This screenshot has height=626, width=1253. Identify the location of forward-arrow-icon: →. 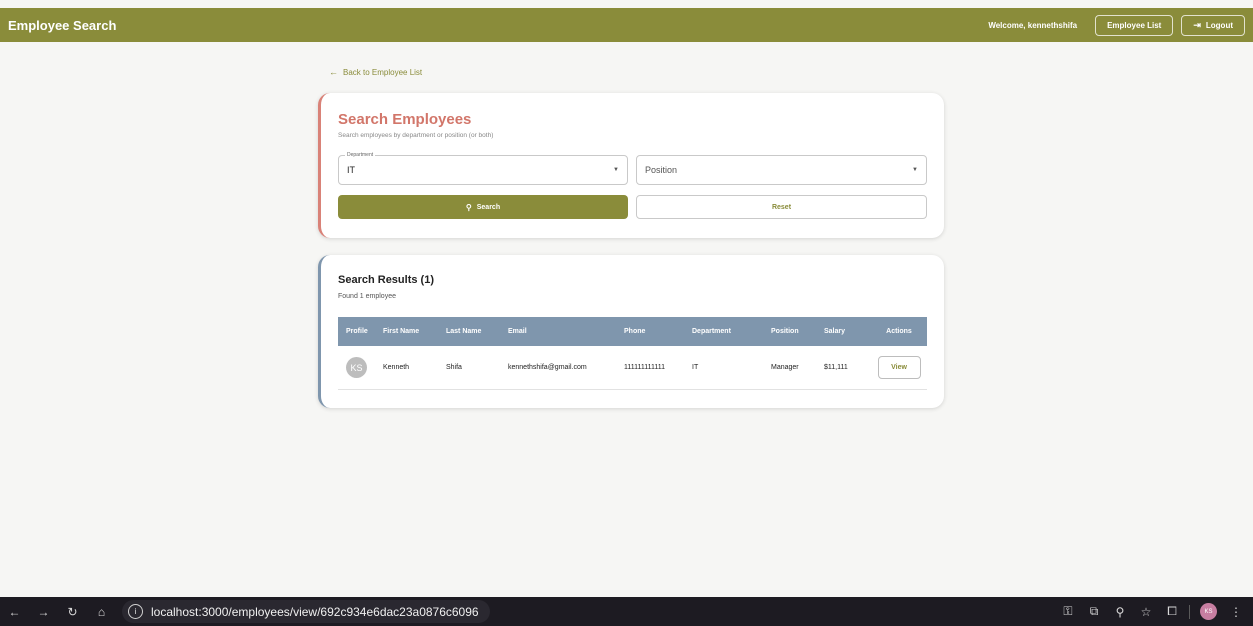
(43, 612).